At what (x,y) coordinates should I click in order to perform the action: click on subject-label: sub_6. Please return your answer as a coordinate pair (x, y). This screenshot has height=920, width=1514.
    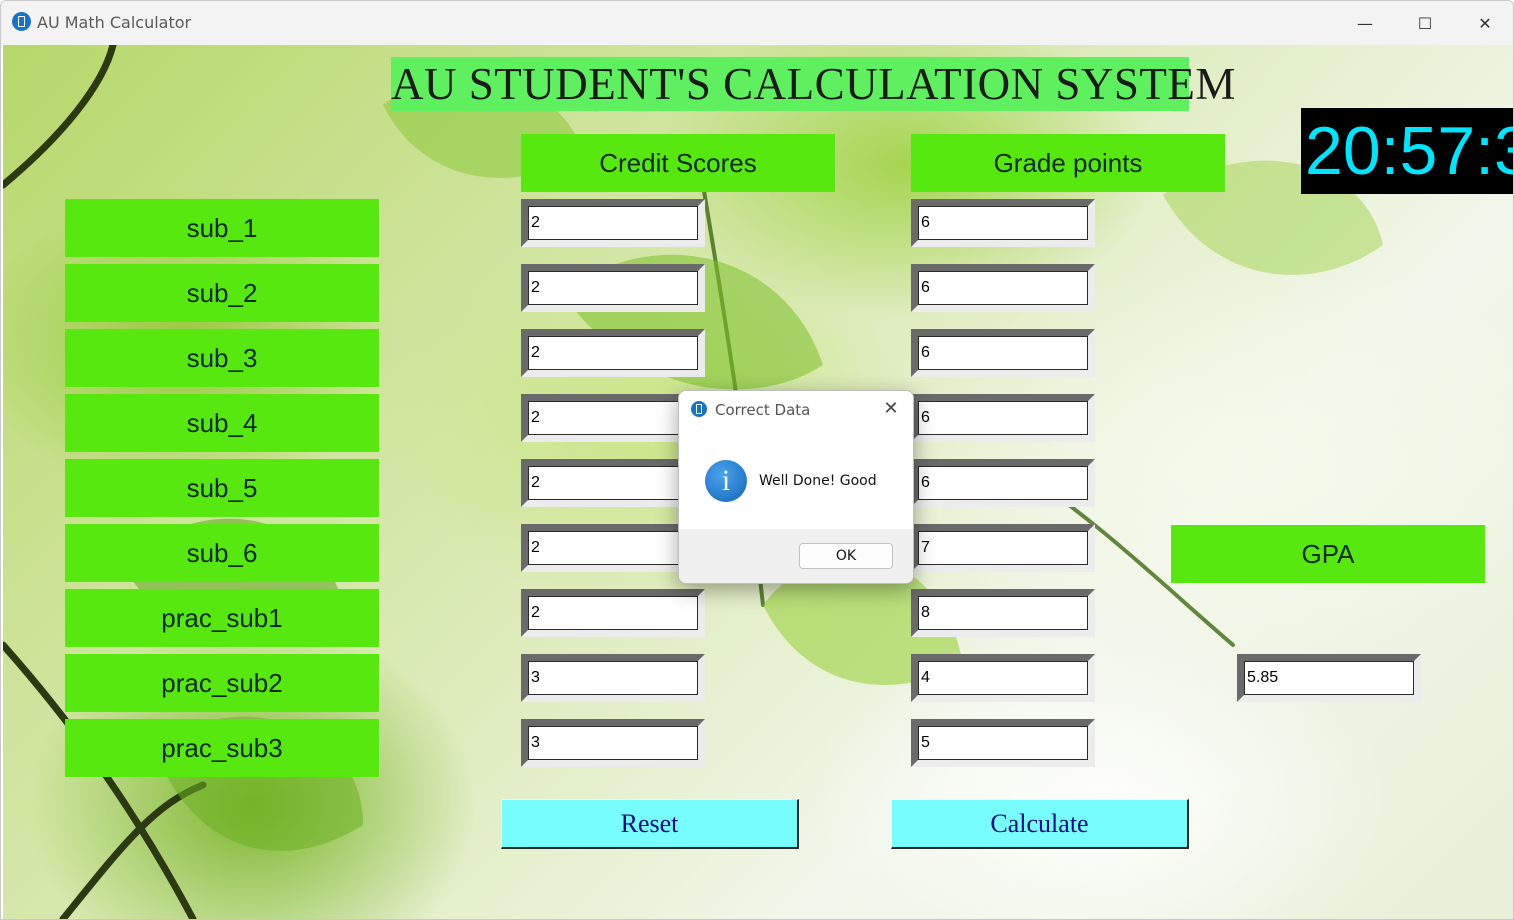
    Looking at the image, I should click on (222, 553).